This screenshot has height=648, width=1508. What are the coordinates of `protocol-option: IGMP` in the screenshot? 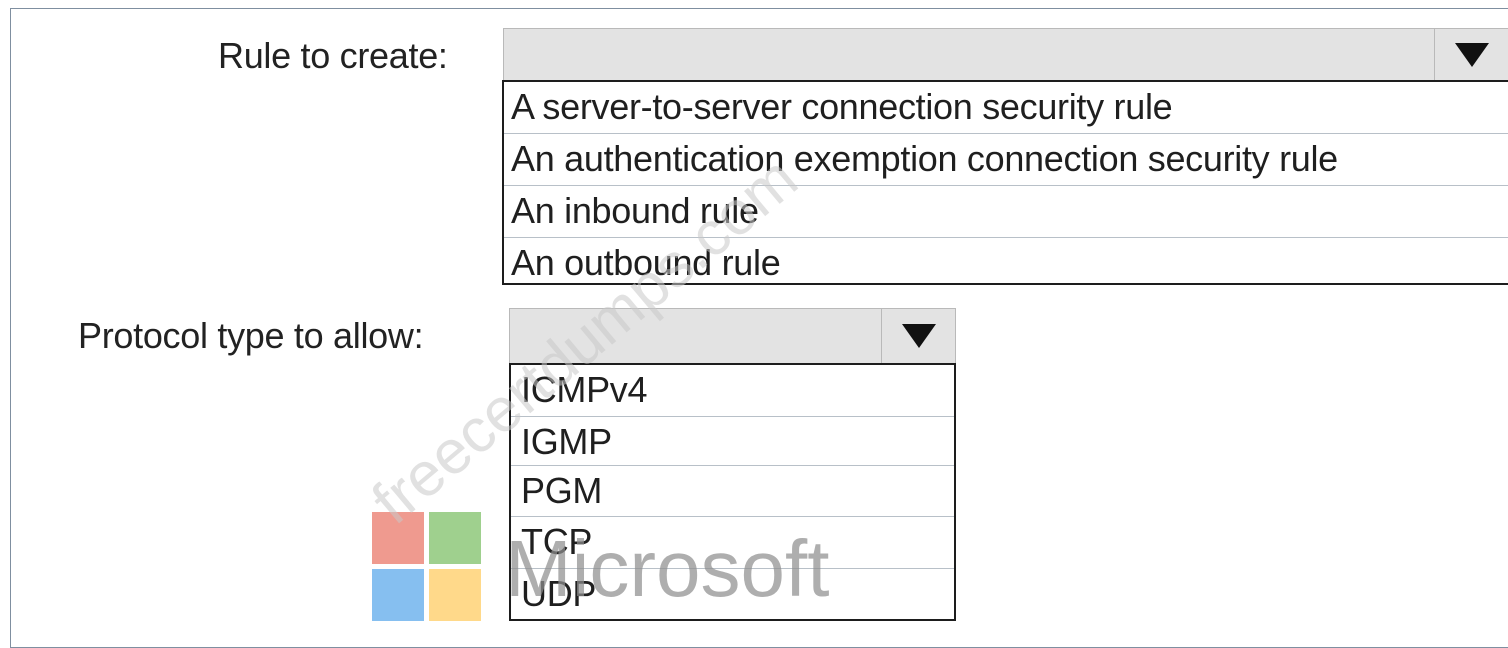 It's located at (732, 441).